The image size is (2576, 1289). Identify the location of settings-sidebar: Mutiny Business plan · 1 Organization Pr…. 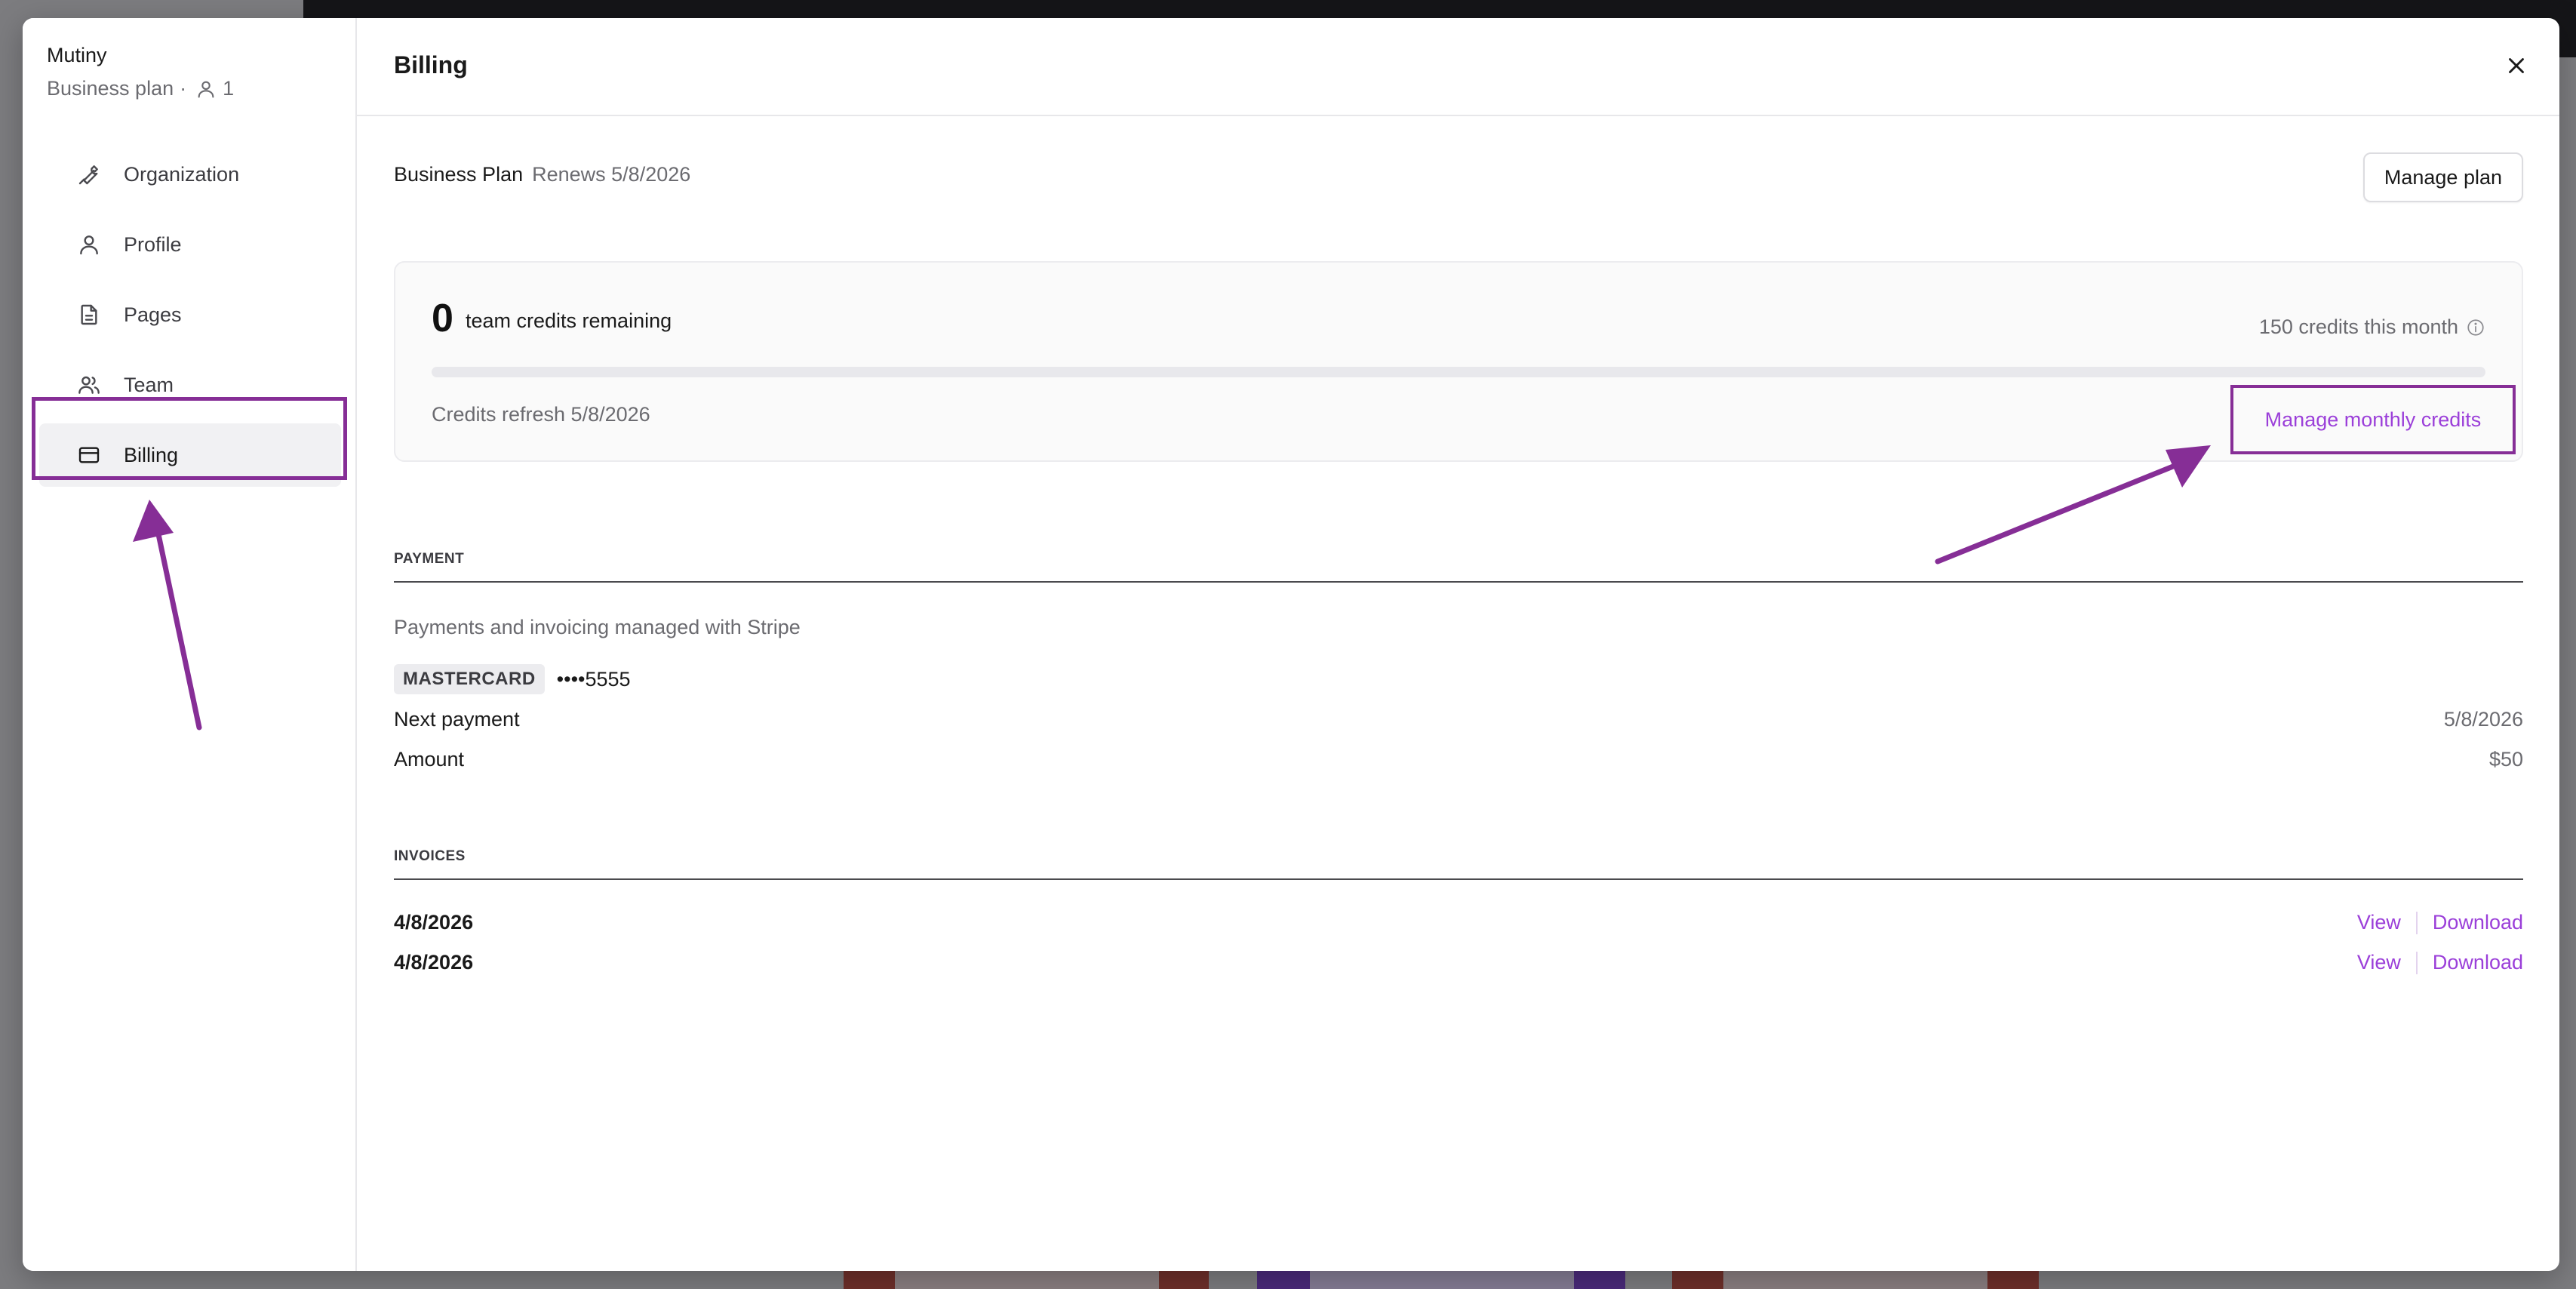
(190, 644).